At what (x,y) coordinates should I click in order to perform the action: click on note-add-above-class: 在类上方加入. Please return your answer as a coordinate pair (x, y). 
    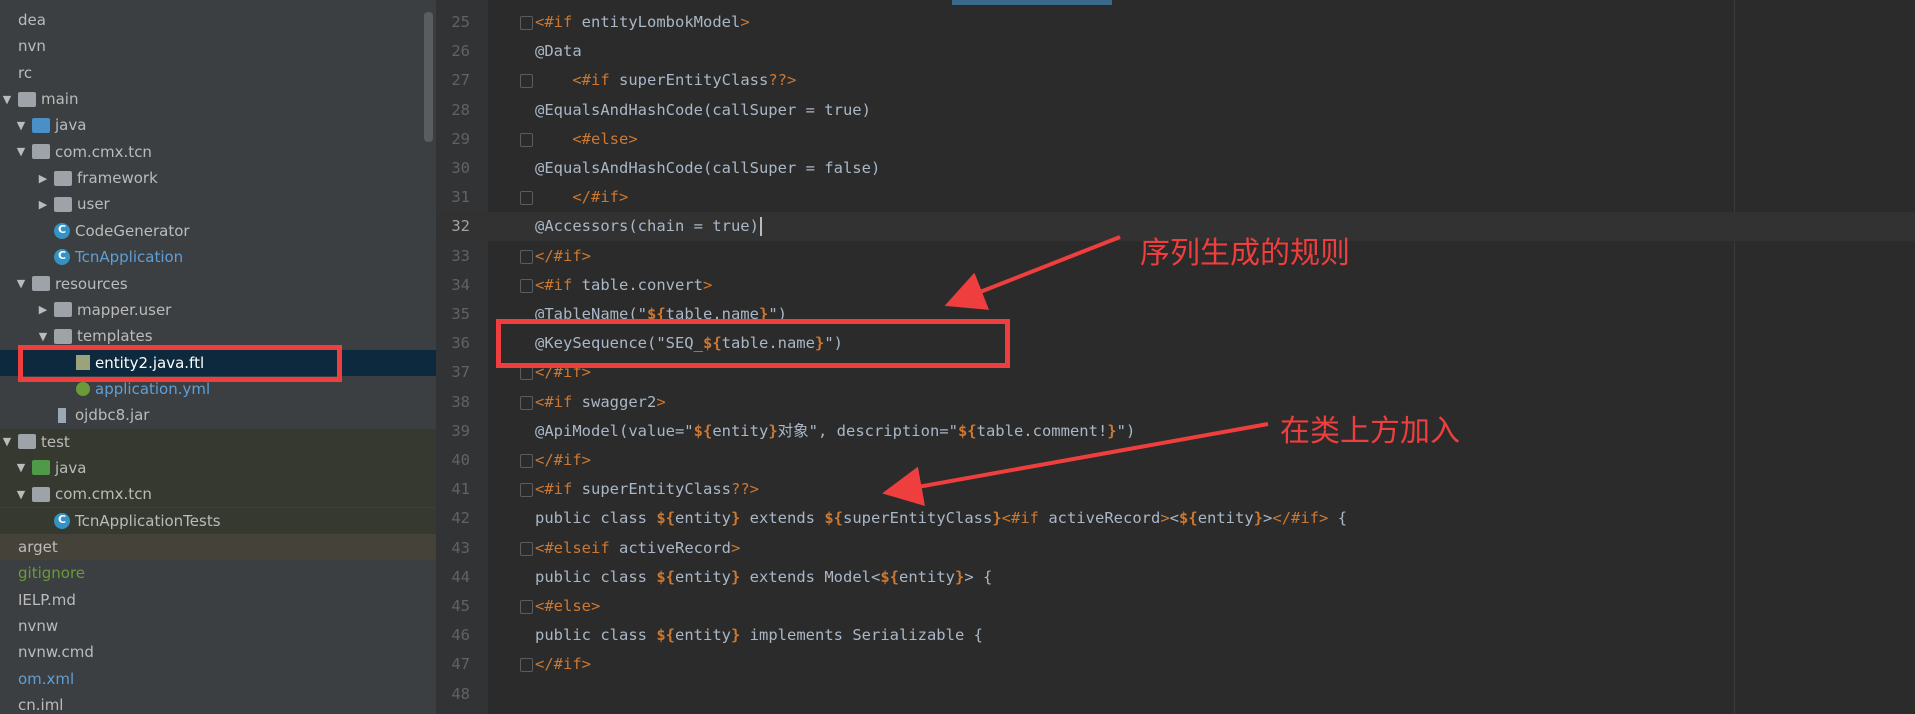
    Looking at the image, I should click on (1370, 431).